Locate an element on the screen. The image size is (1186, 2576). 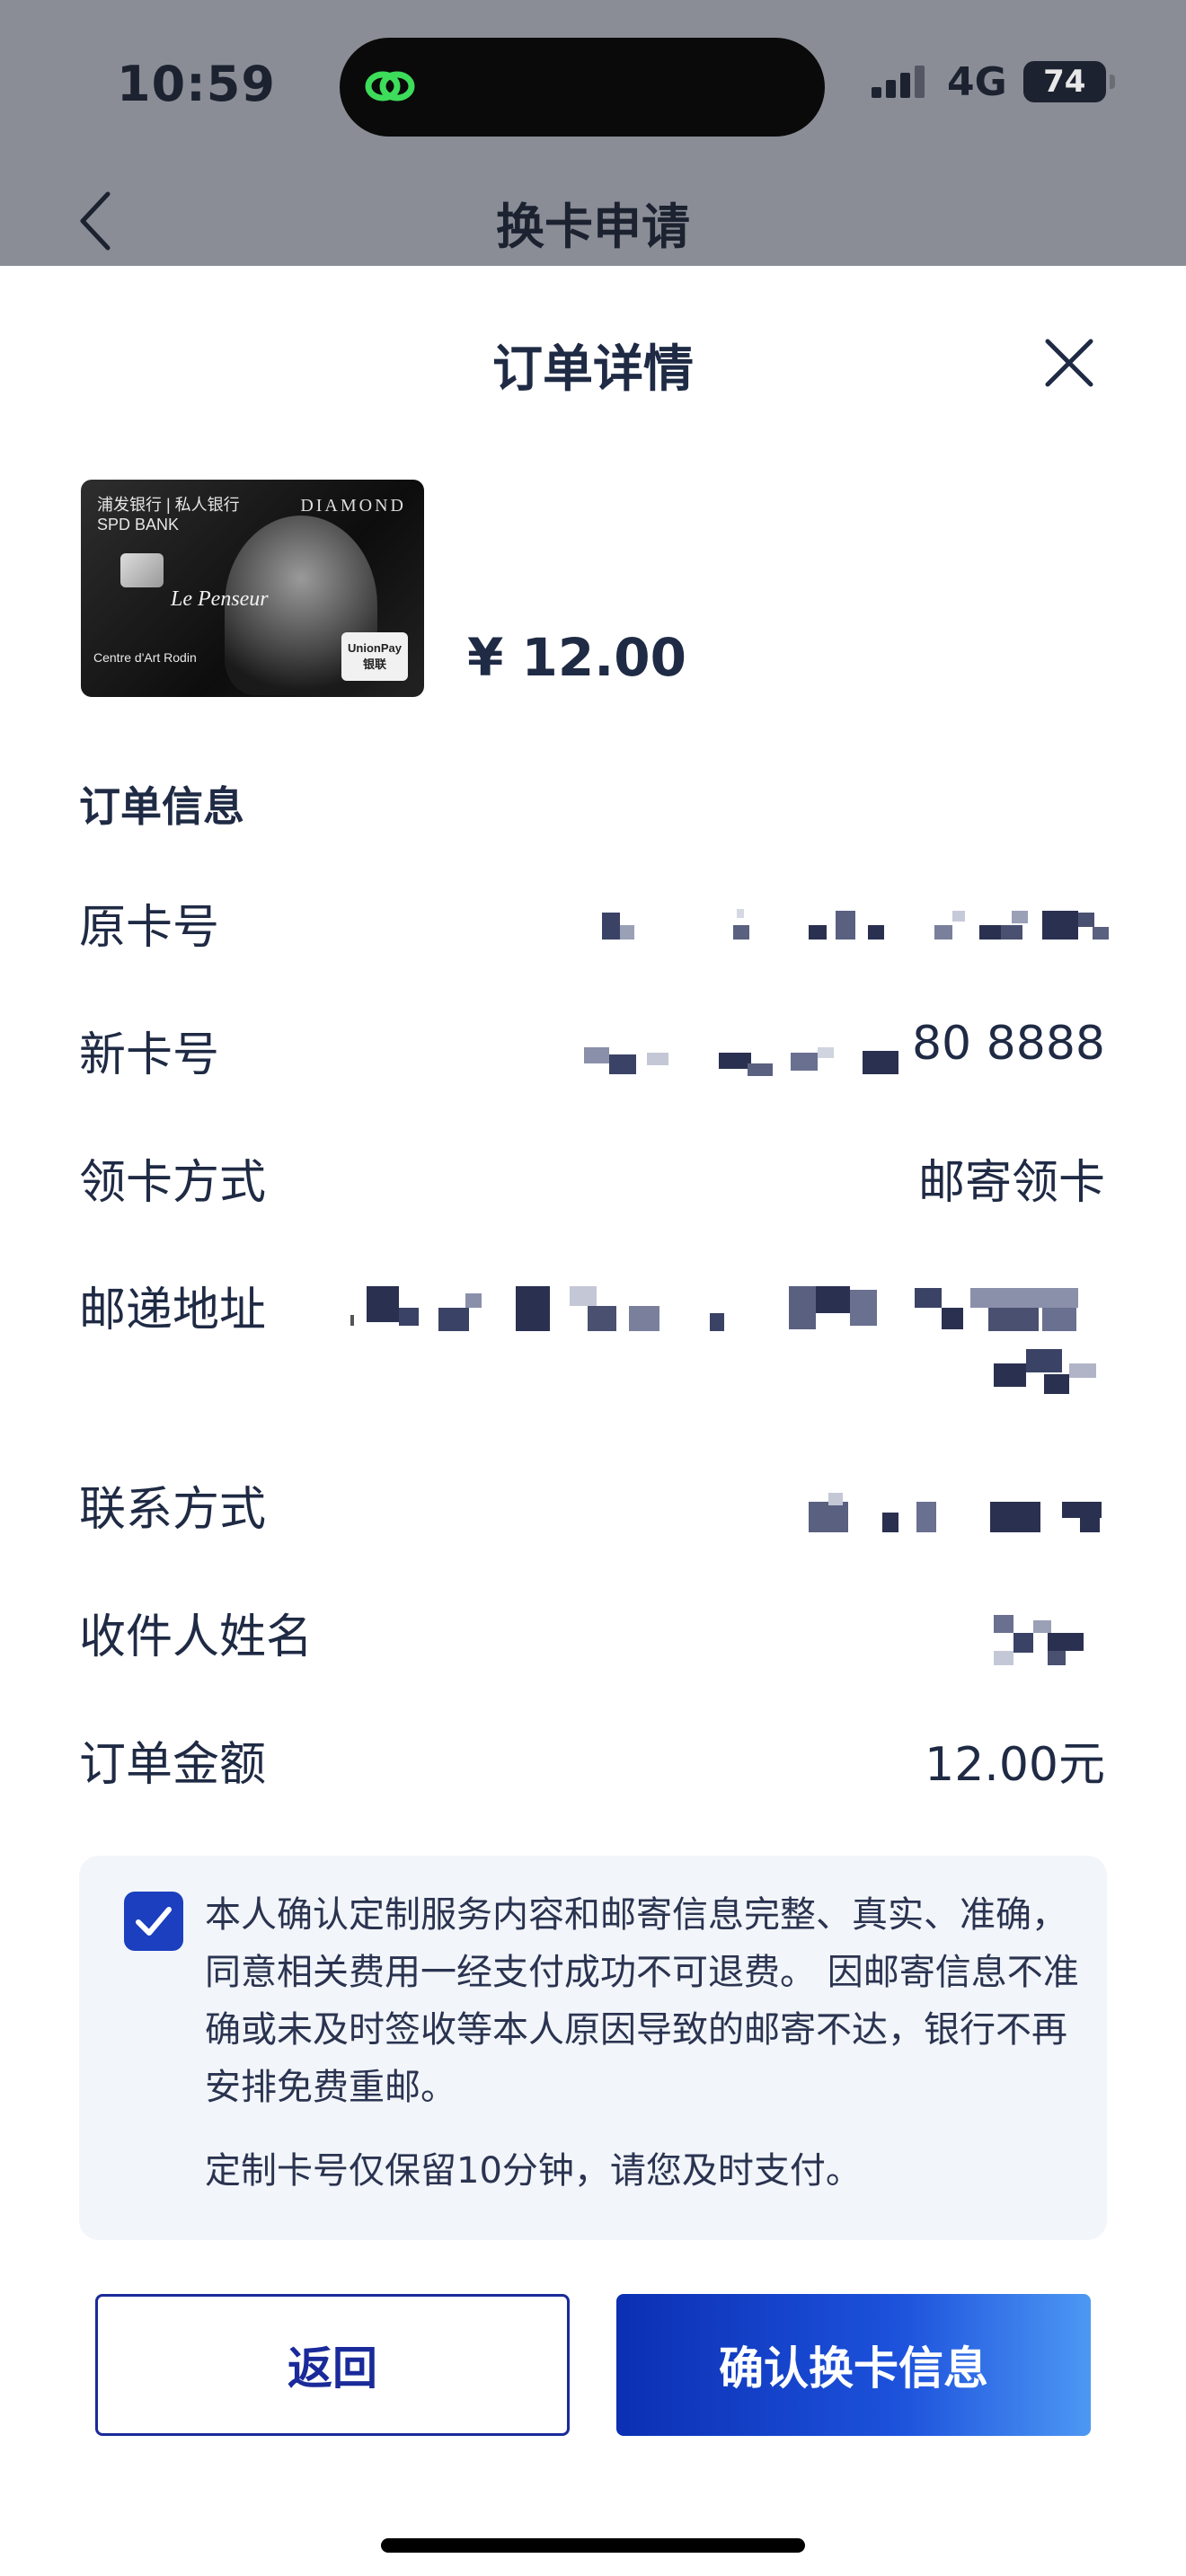
row-label-amount: 订单金额 is located at coordinates (173, 1765).